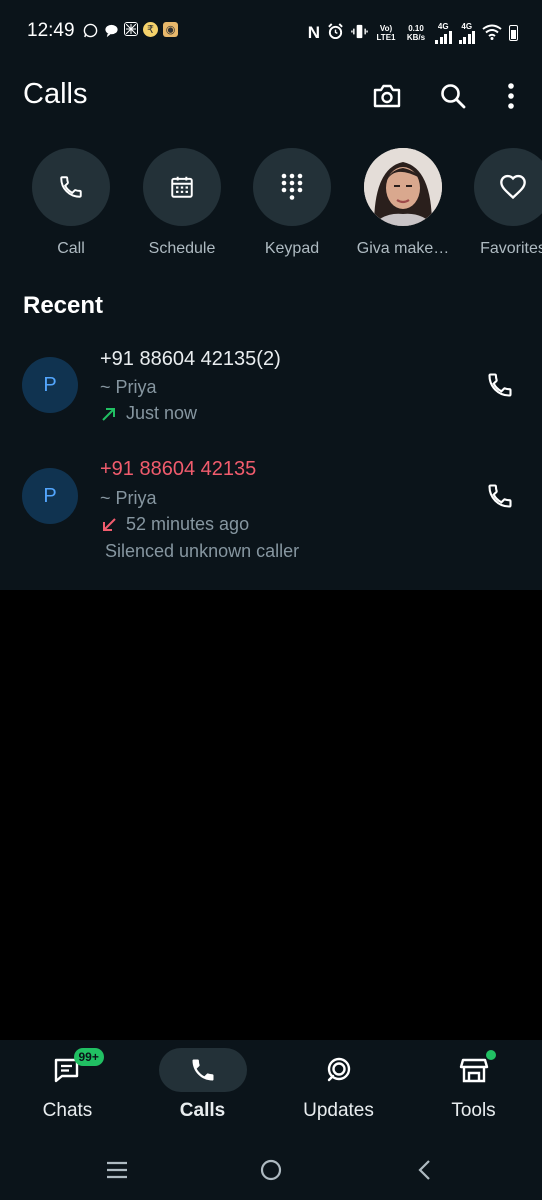  I want to click on nav-tools: Tools, so click(473, 1085).